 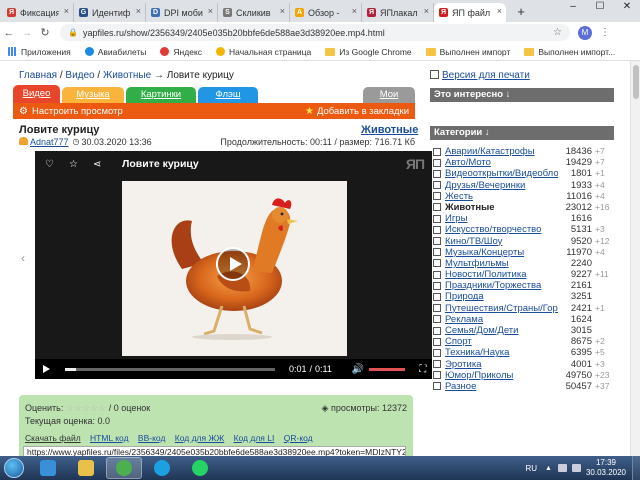 What do you see at coordinates (233, 264) in the screenshot?
I see `play-button` at bounding box center [233, 264].